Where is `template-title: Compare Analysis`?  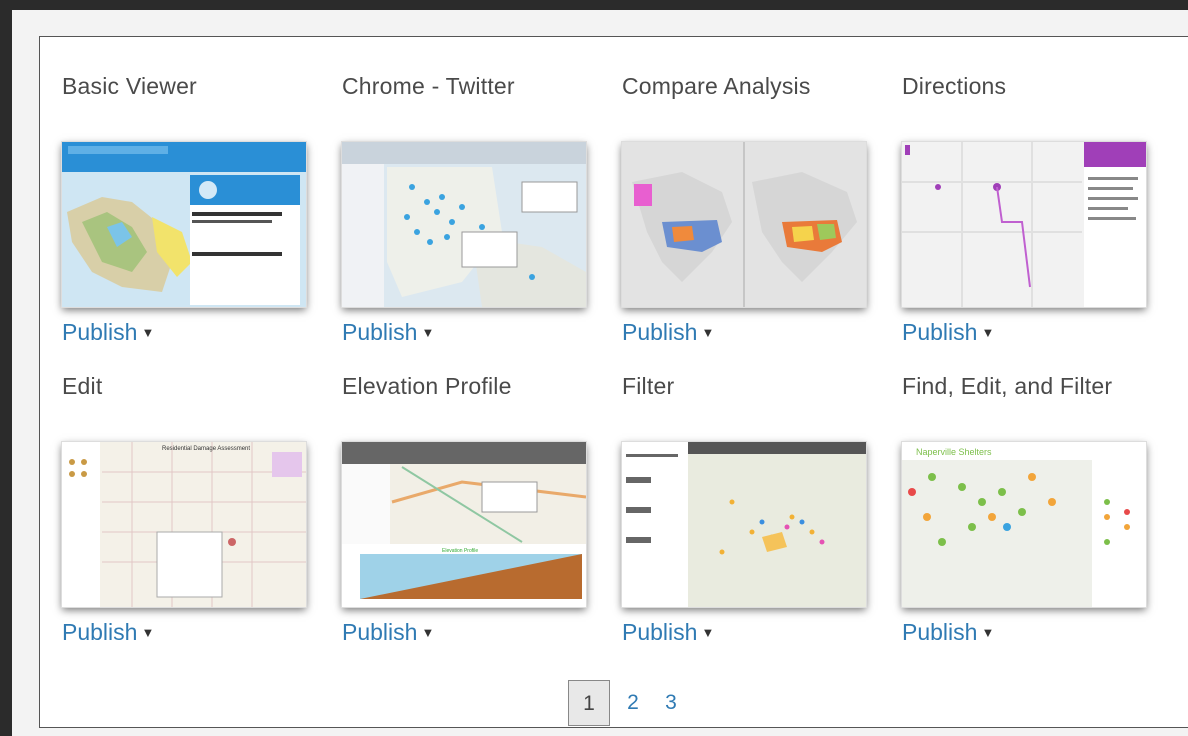
template-title: Compare Analysis is located at coordinates (716, 86).